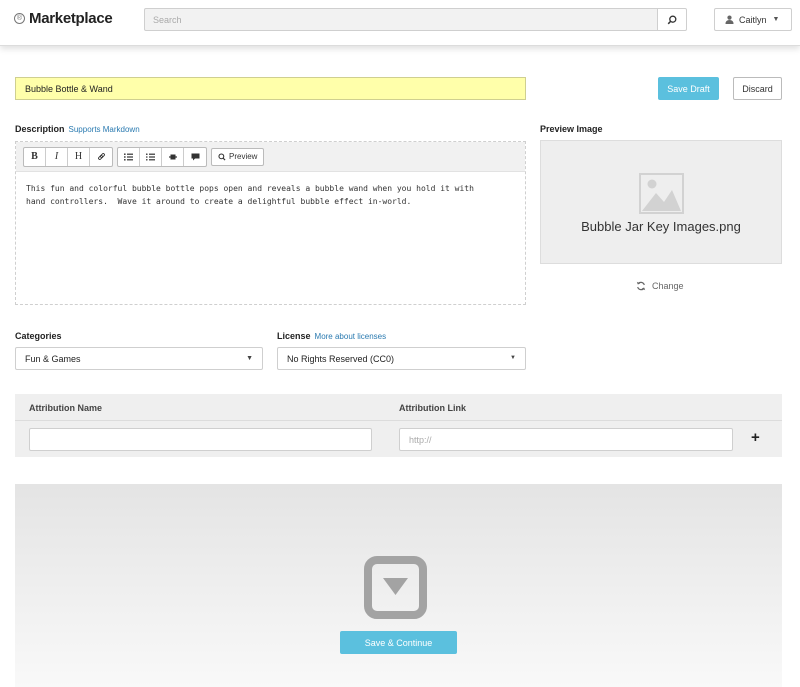  I want to click on user-icon, so click(729, 19).